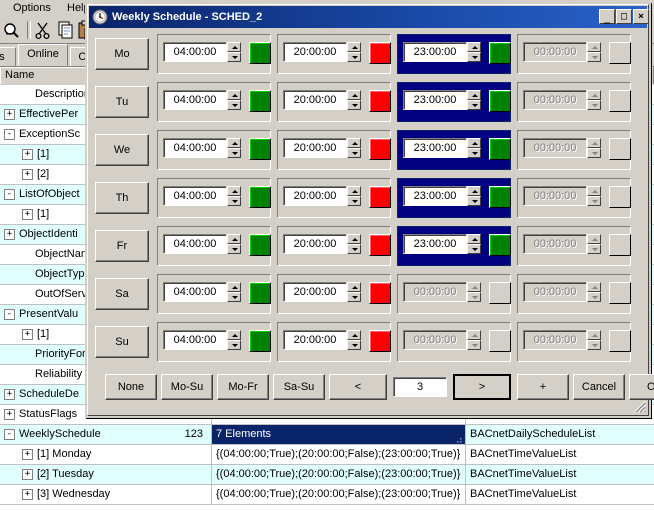 The image size is (654, 520). I want to click on cancel-button: Cancel, so click(599, 387).